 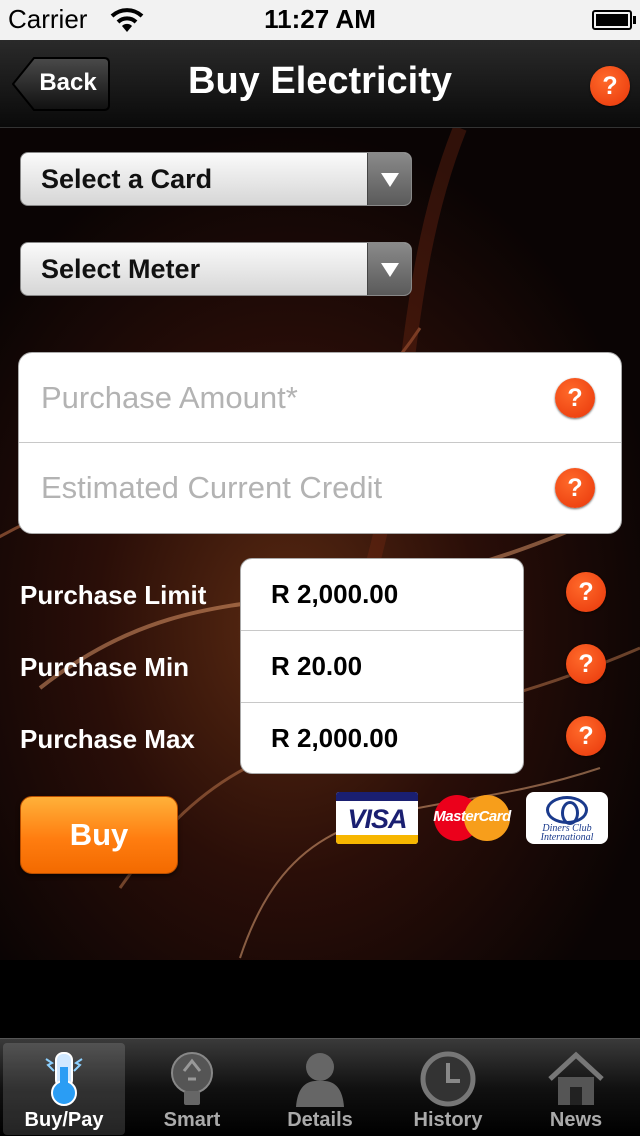 What do you see at coordinates (127, 179) in the screenshot?
I see `card-select-label: Select a Card` at bounding box center [127, 179].